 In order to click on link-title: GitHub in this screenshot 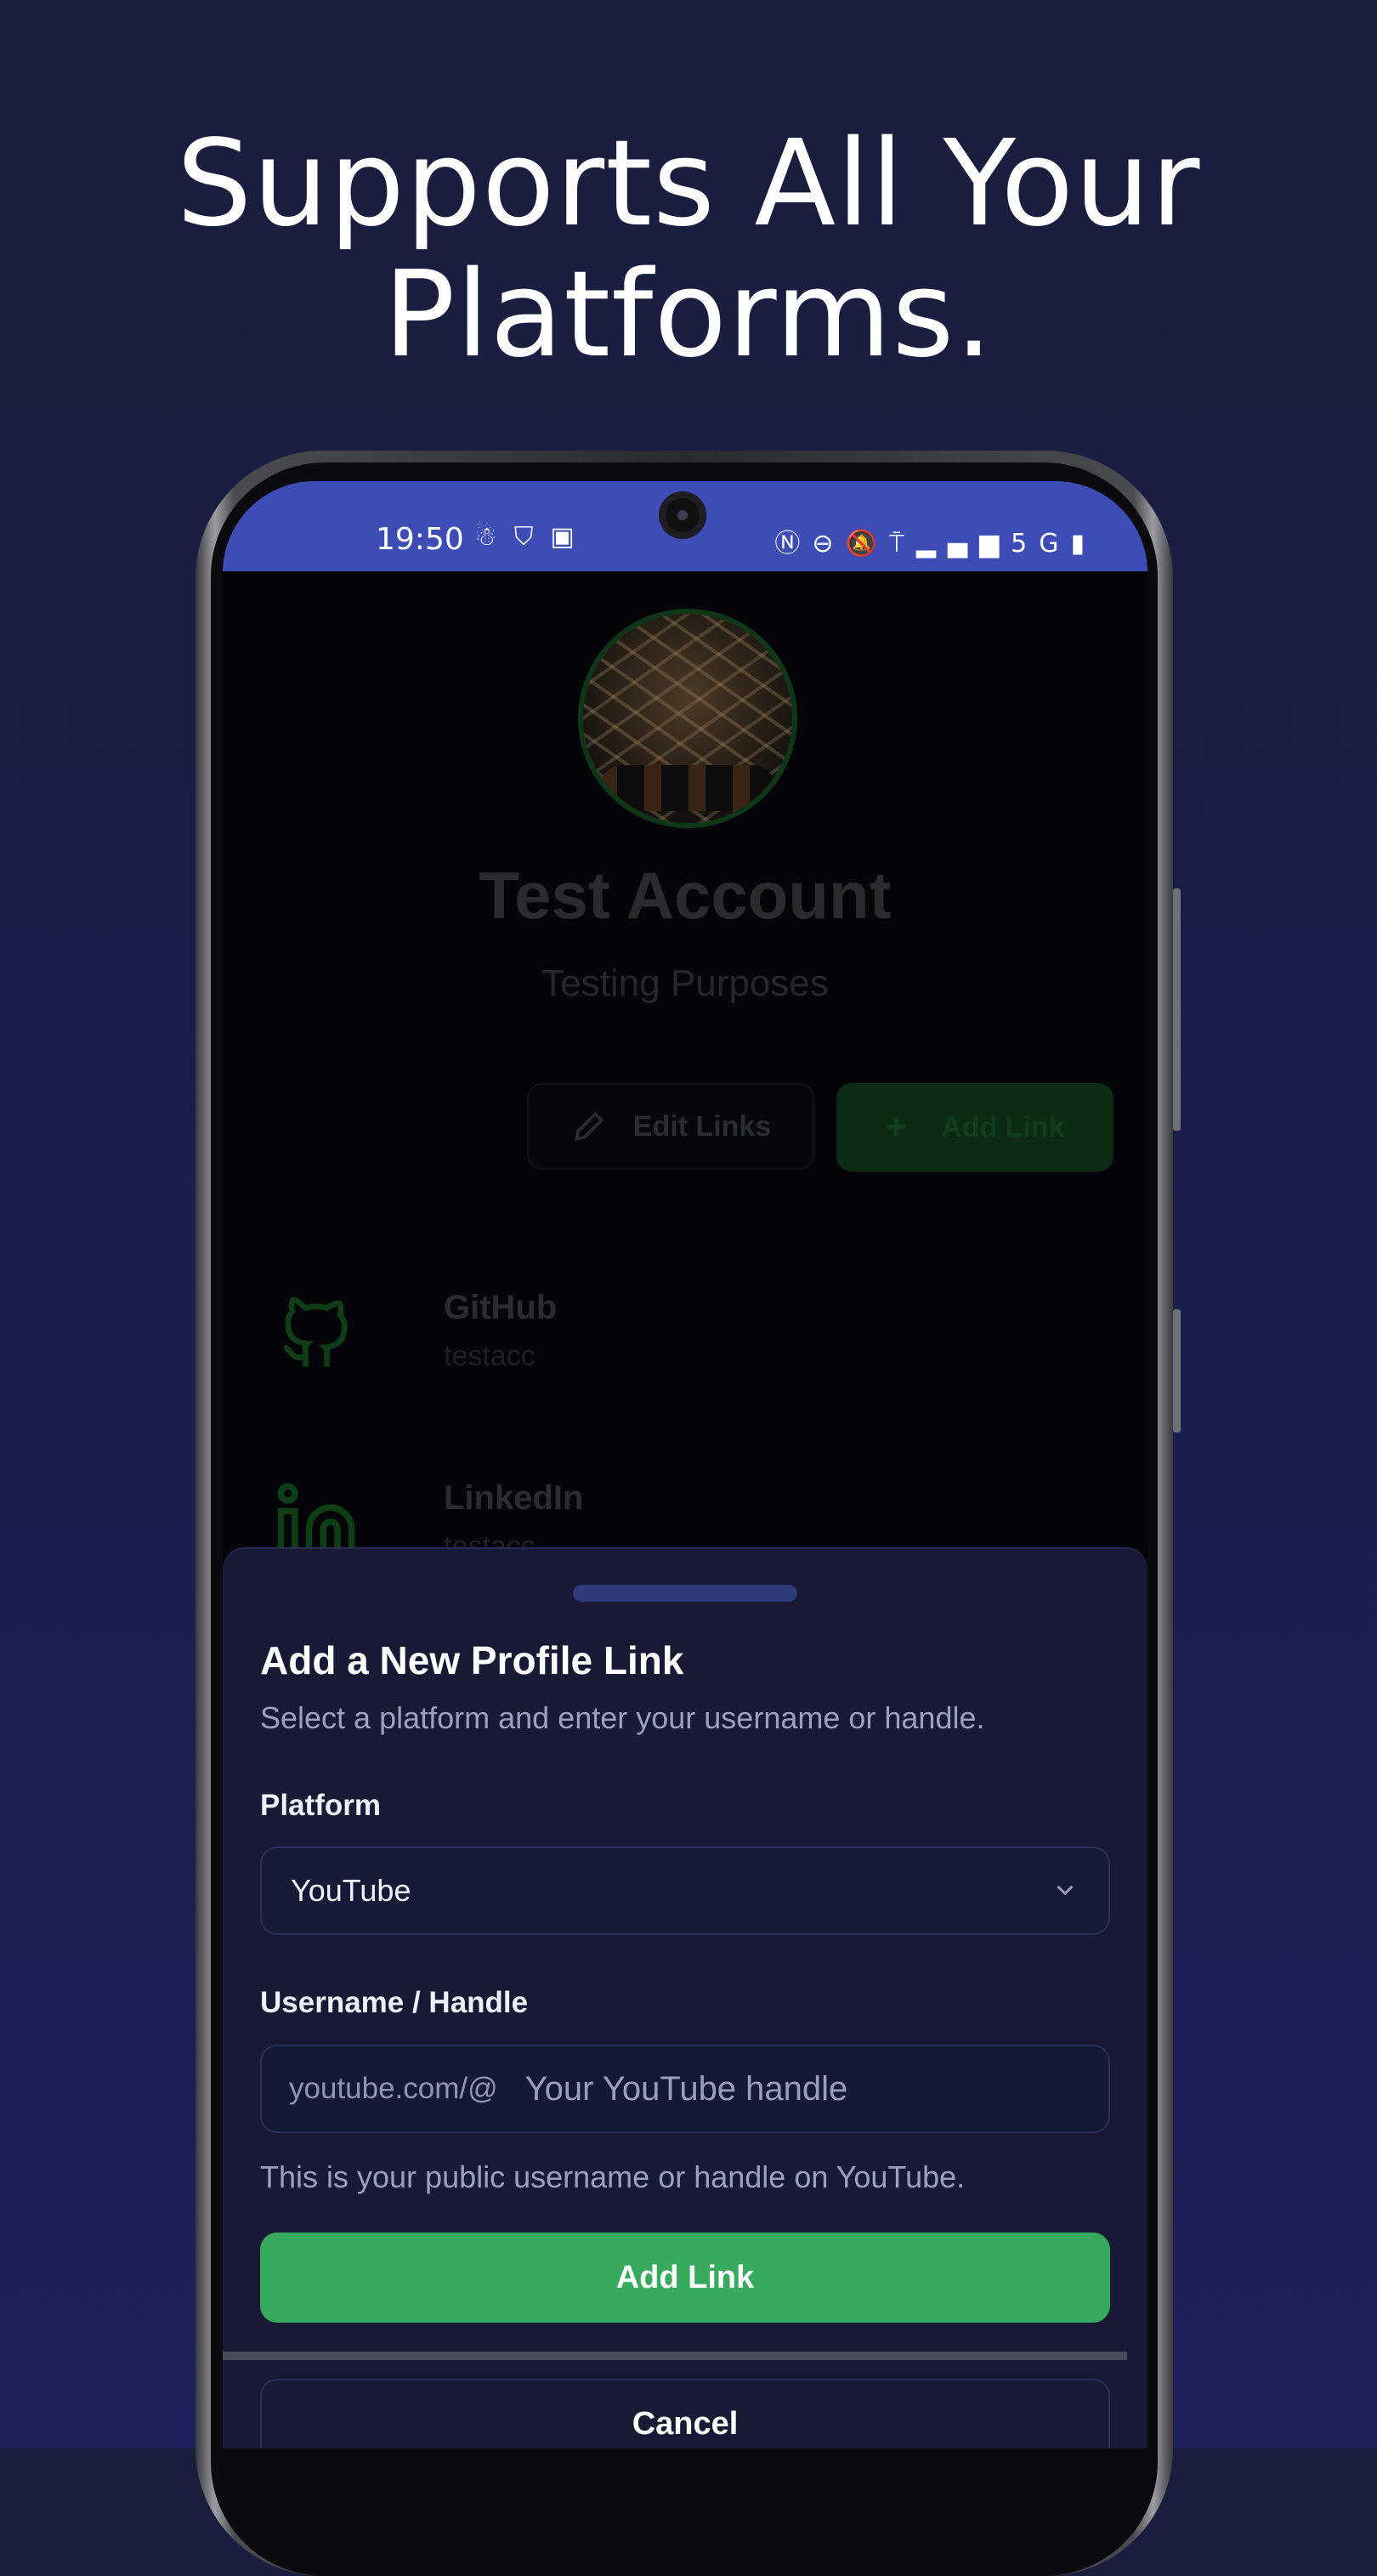, I will do `click(501, 1308)`.